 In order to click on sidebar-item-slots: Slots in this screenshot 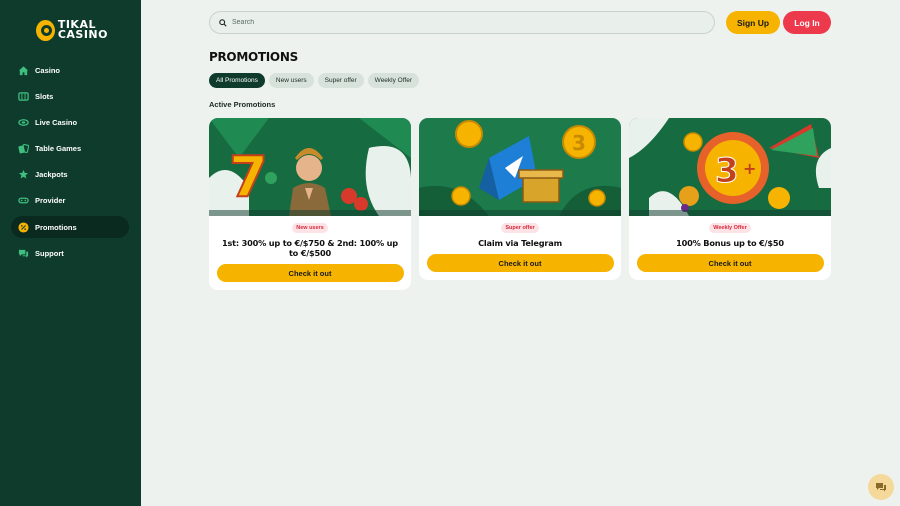, I will do `click(70, 96)`.